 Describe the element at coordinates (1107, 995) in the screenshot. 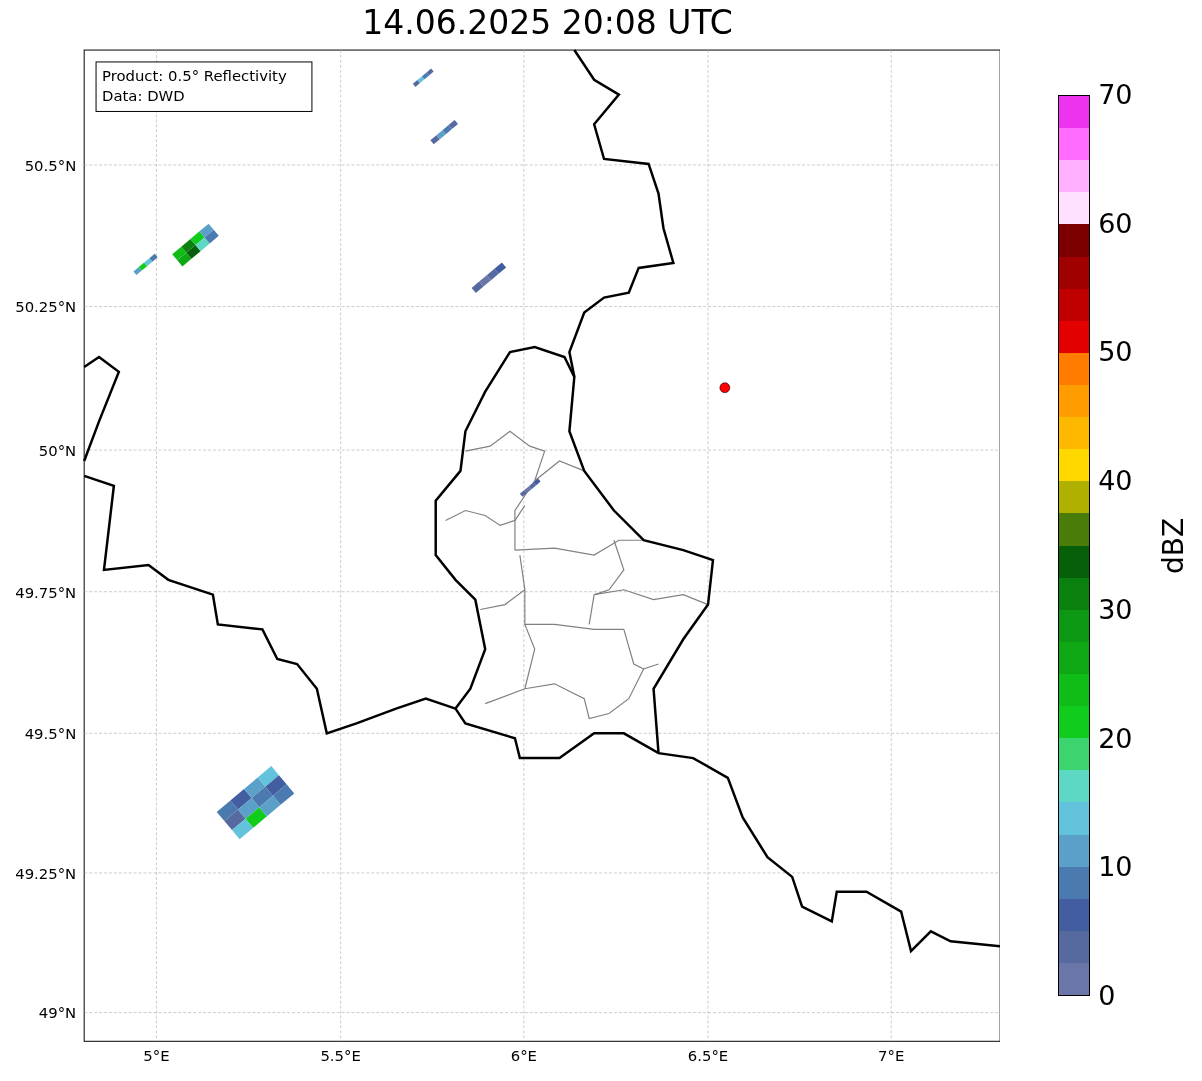

I see `colorbar-tick-label: 0` at that location.